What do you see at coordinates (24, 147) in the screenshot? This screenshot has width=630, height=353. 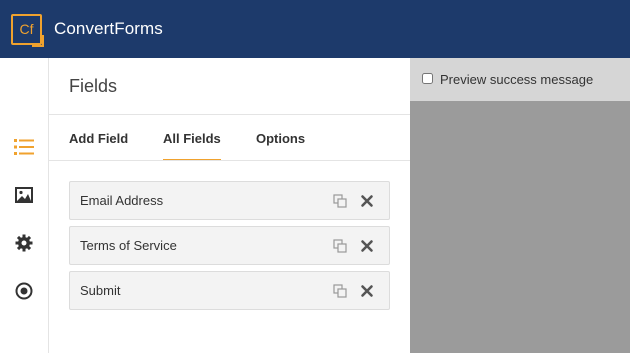 I see `list-icon` at bounding box center [24, 147].